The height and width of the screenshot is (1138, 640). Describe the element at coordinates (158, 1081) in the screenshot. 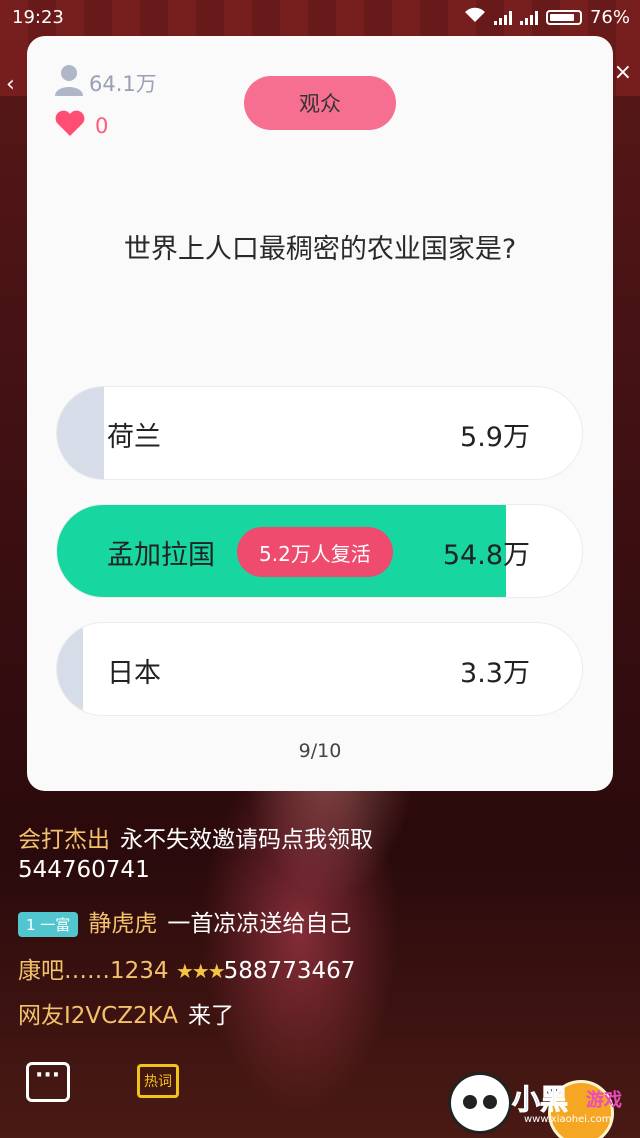

I see `hot-words-button: 热词` at that location.